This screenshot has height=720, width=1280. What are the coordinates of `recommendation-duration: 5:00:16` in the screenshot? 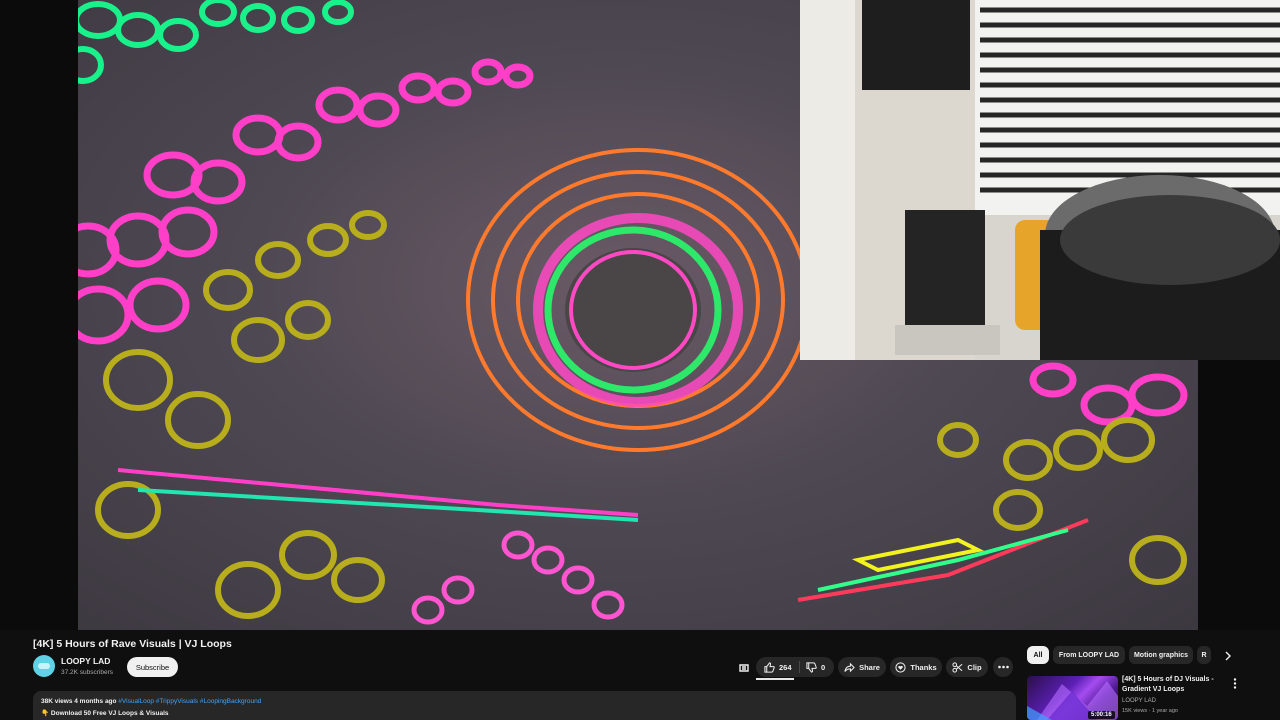 It's located at (1101, 715).